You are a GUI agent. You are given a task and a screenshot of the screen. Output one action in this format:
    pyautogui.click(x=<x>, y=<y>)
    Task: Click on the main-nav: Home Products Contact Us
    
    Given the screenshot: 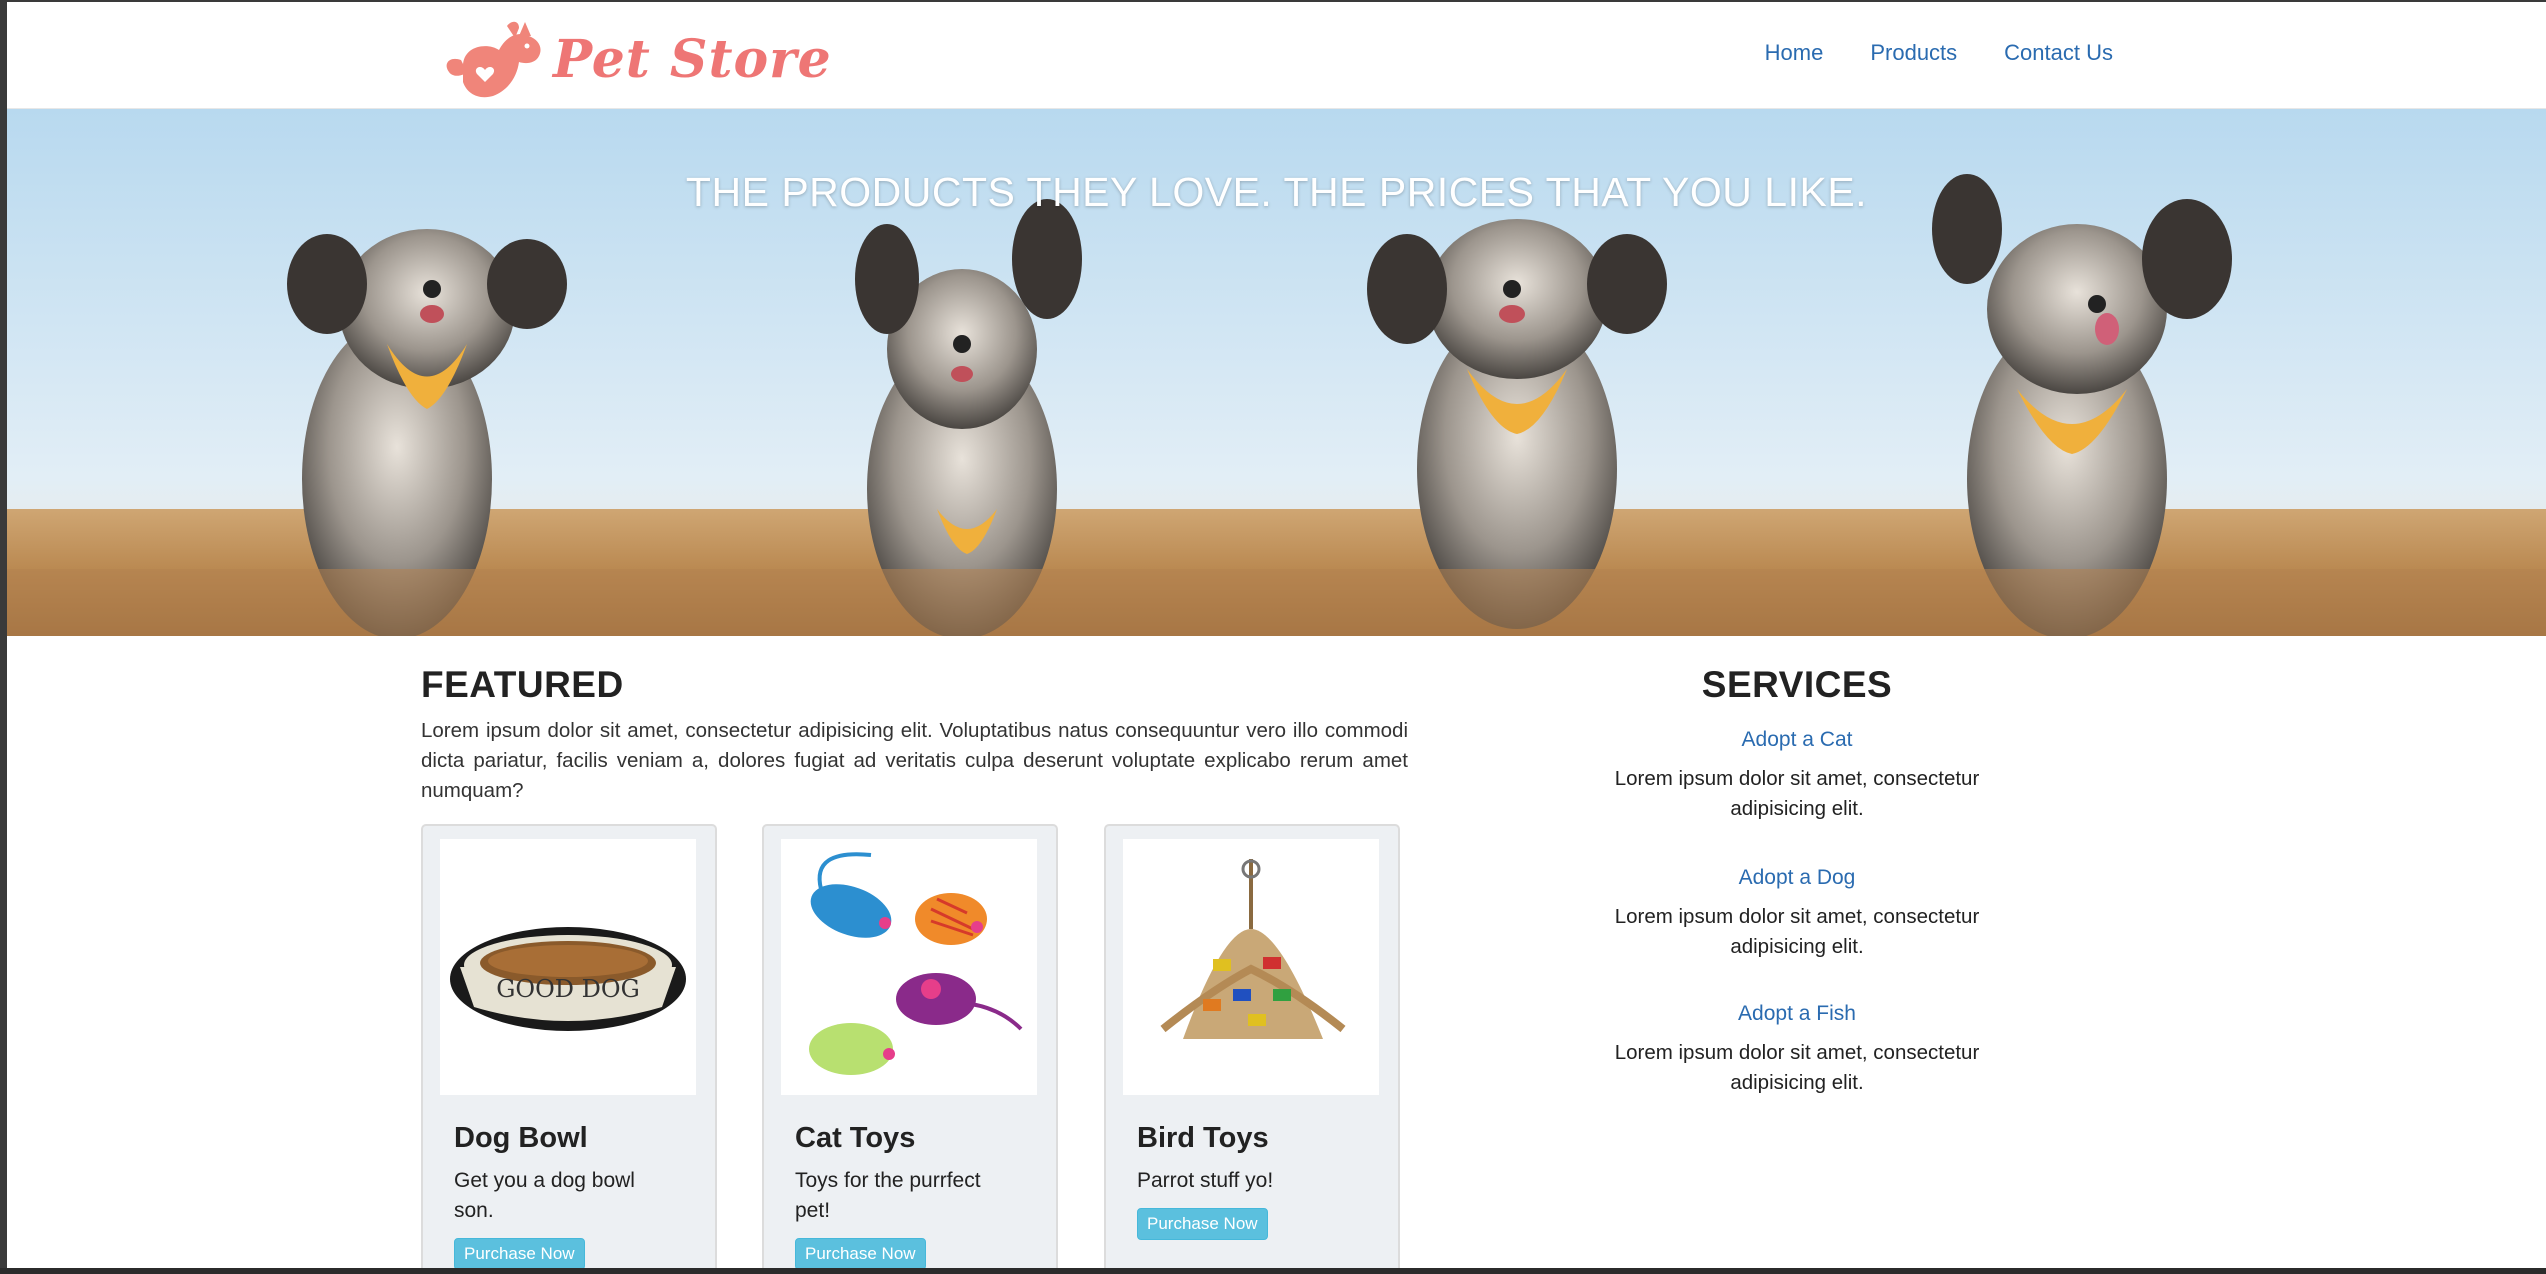 What is the action you would take?
    pyautogui.click(x=1939, y=53)
    